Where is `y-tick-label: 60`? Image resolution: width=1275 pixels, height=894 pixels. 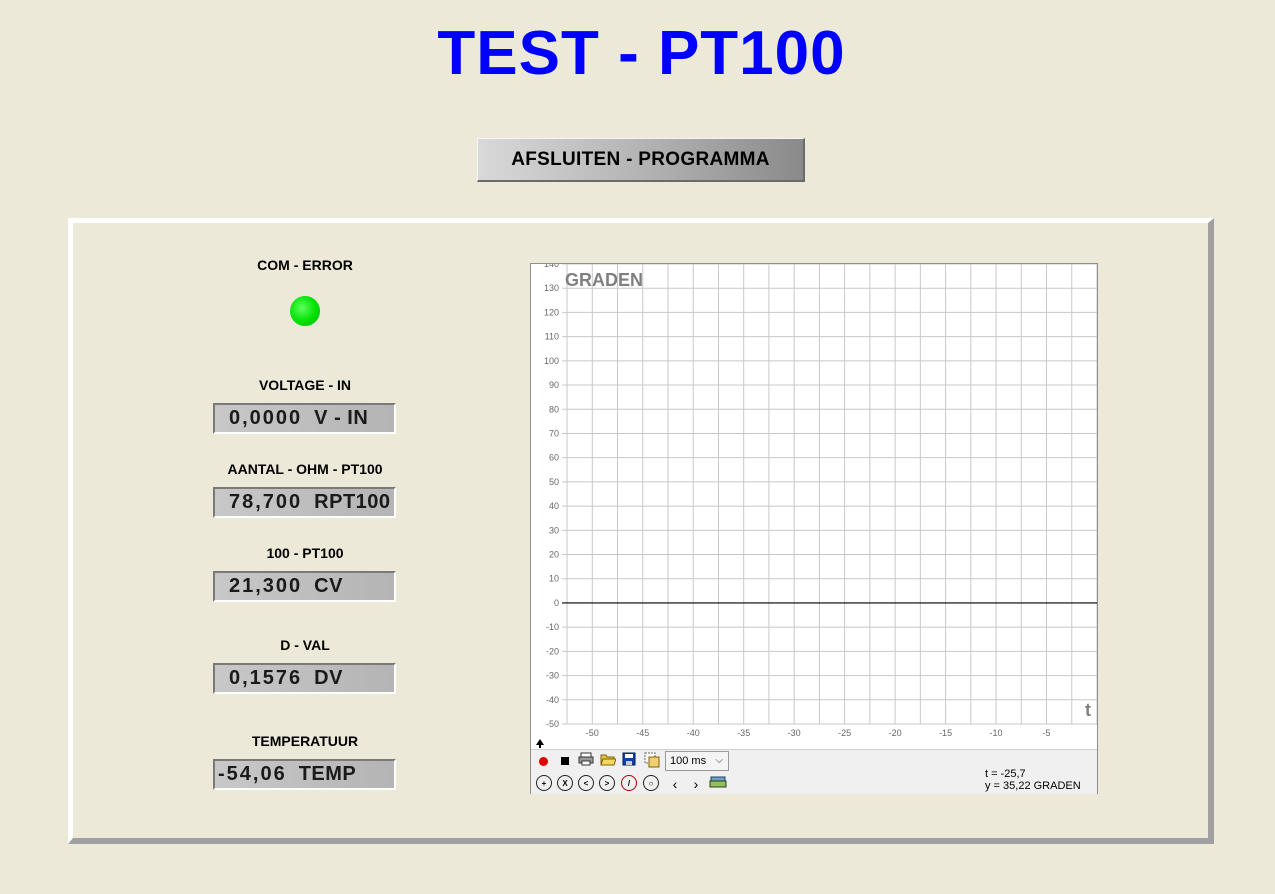 y-tick-label: 60 is located at coordinates (554, 458).